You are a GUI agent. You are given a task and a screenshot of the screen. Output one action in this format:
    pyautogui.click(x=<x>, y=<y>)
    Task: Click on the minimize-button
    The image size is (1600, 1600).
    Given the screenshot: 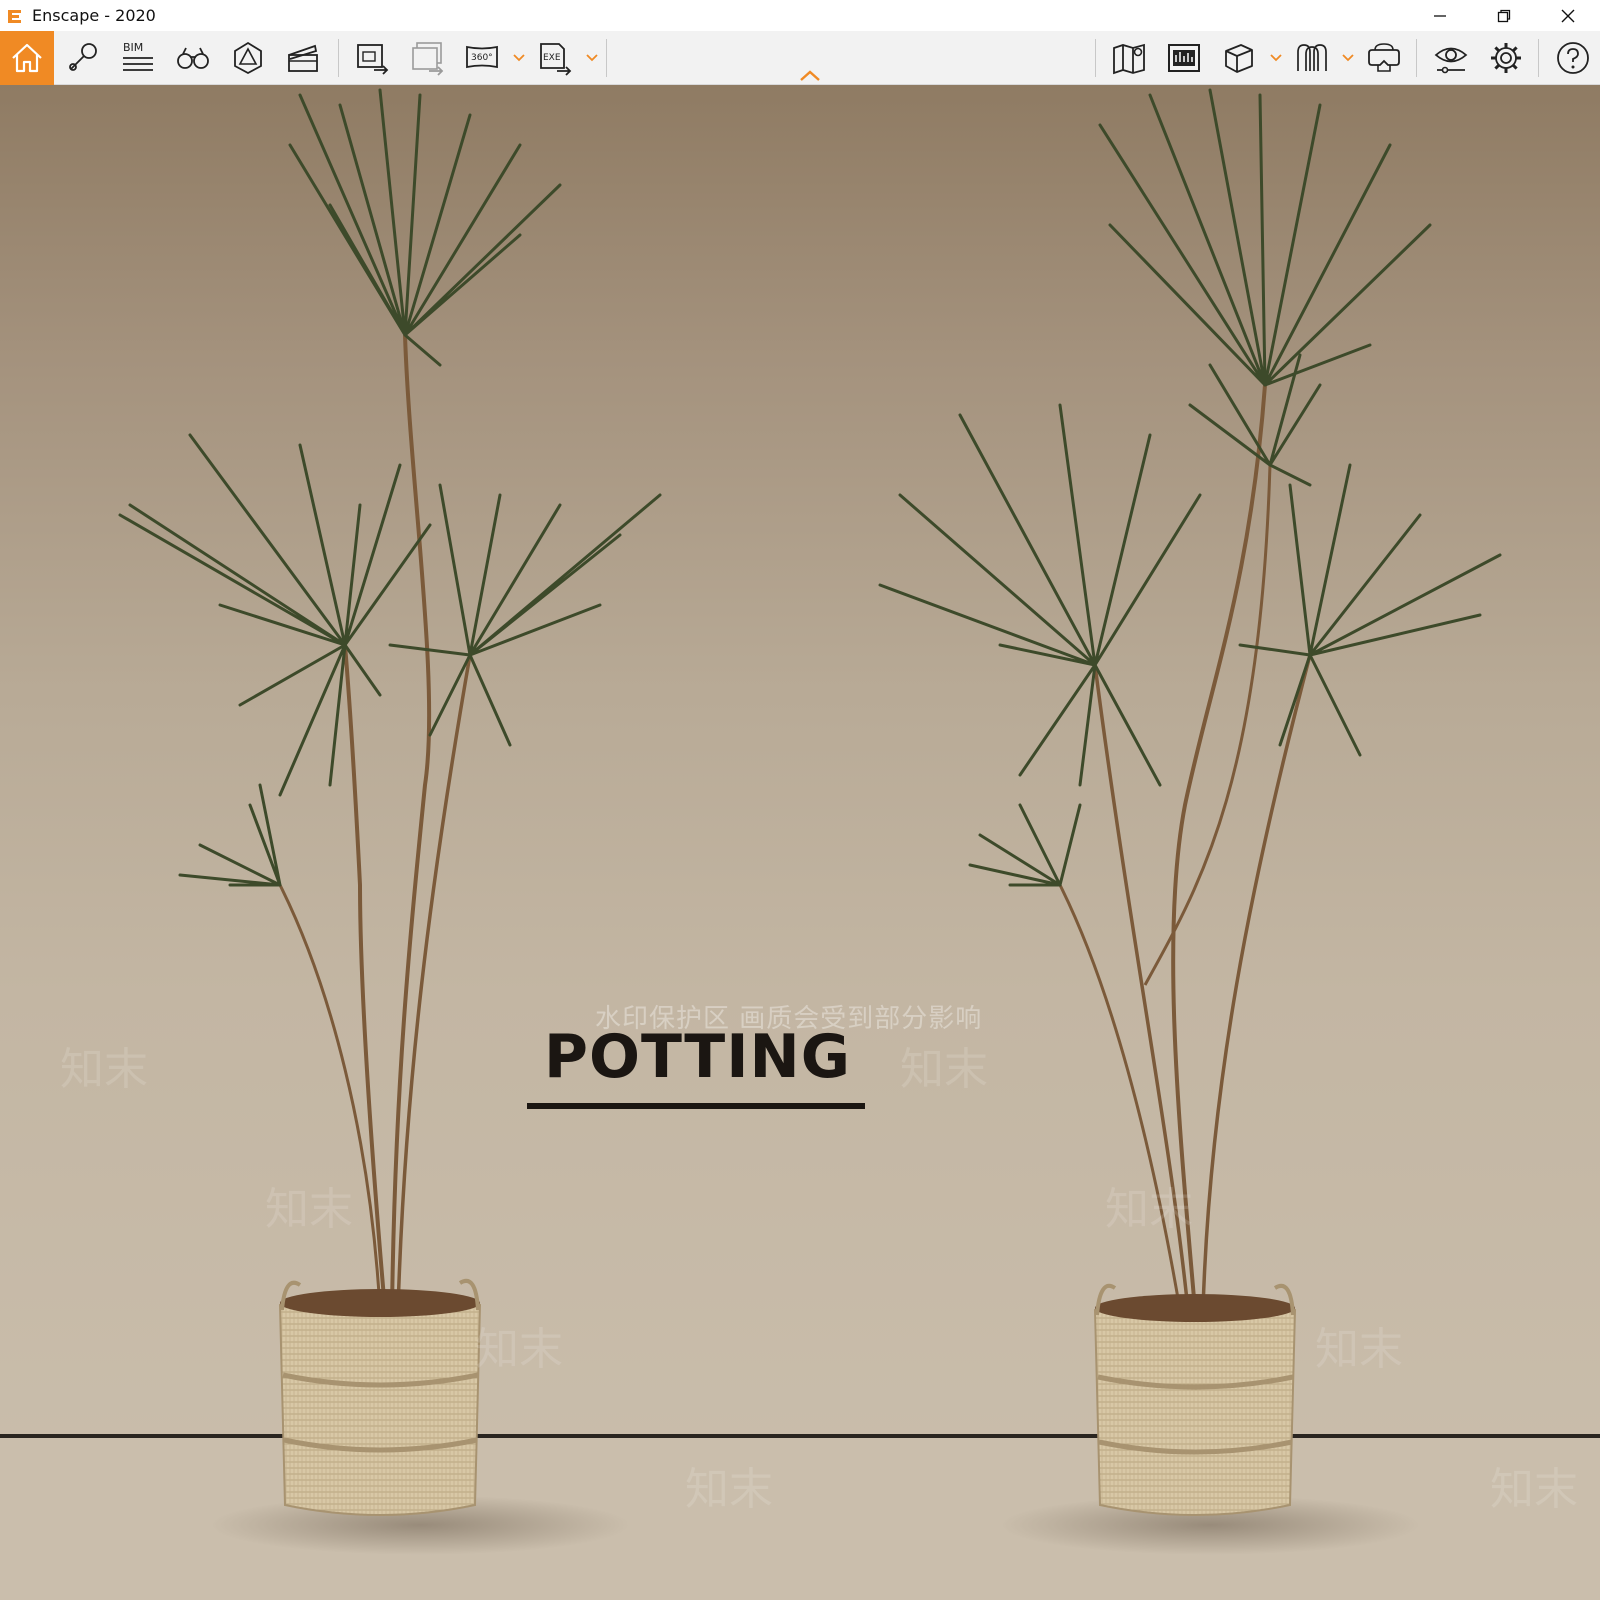 What is the action you would take?
    pyautogui.click(x=1440, y=15)
    